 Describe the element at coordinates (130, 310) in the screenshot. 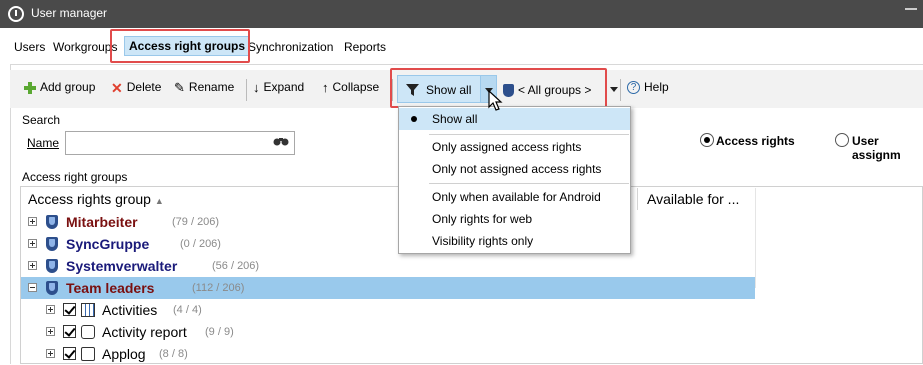

I see `item-name: Activities` at that location.